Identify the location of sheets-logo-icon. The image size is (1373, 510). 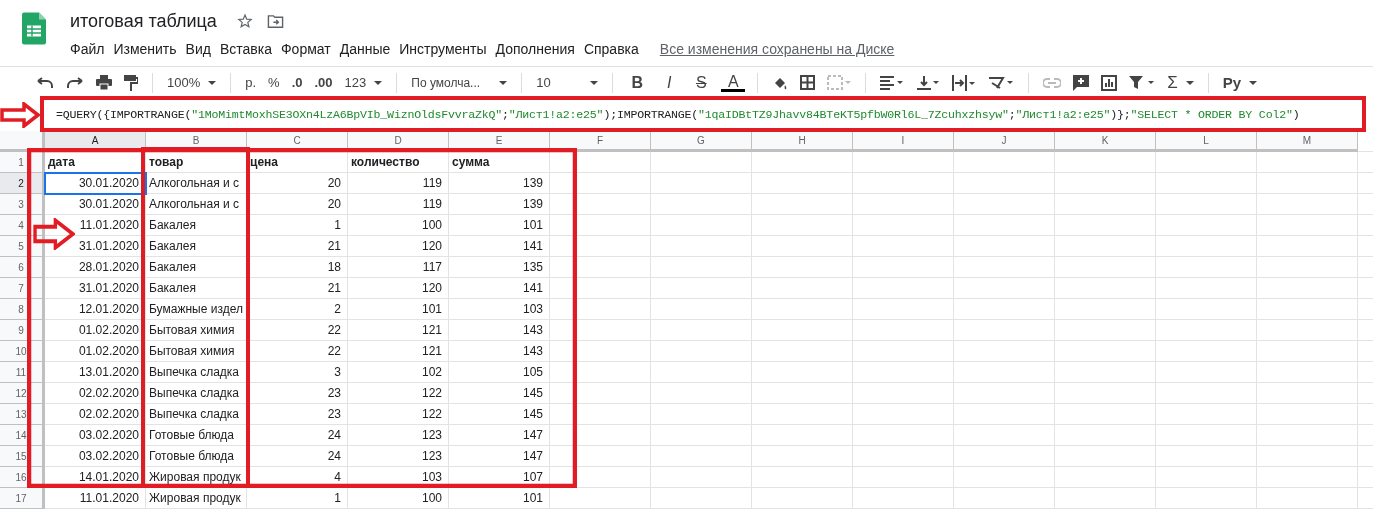
(34, 28).